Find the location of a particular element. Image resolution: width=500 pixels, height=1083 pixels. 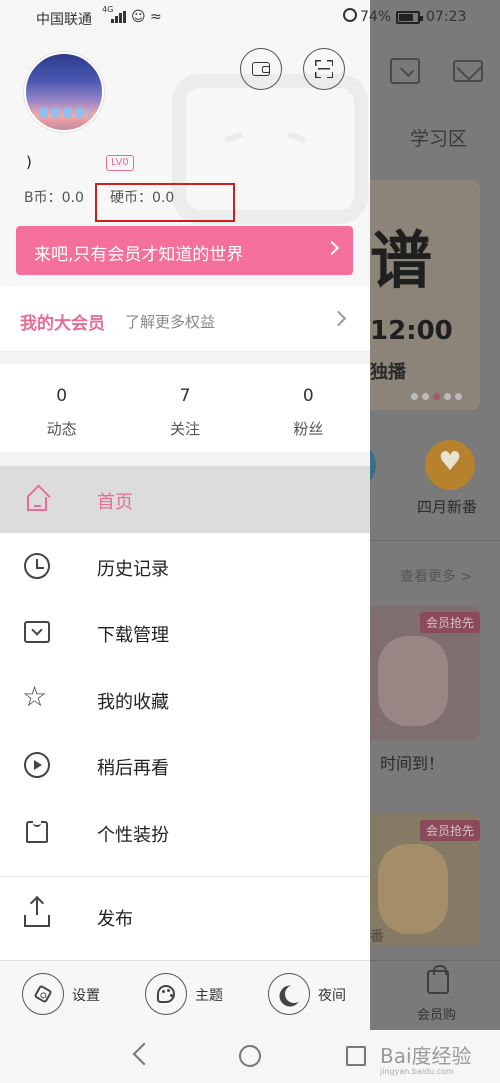

settings-button: 设置 is located at coordinates (67, 994).